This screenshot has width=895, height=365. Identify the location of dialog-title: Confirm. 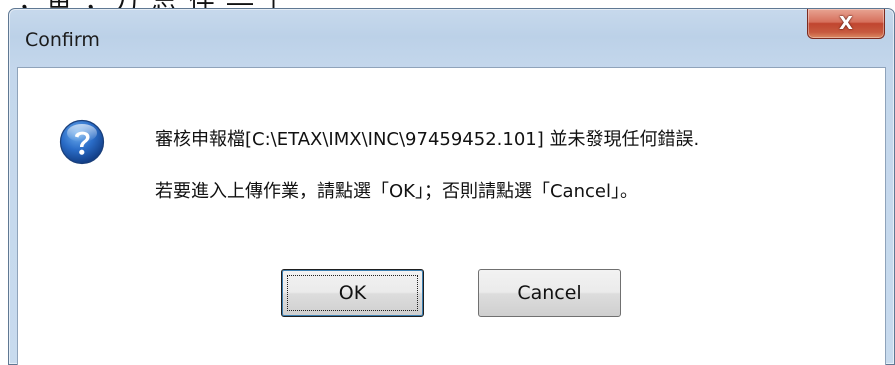
(62, 40).